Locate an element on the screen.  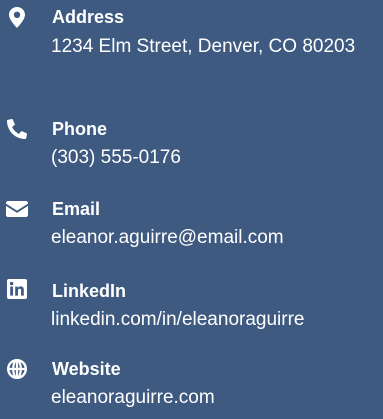
contact-item-email: Email eleanor.aguirre@email.com is located at coordinates (191, 227).